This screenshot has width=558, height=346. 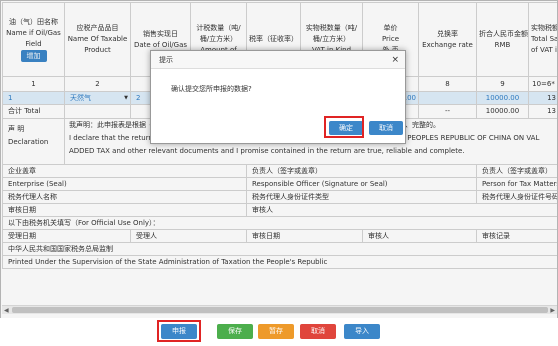 I want to click on dialog-cancel-button: 取消, so click(x=386, y=128).